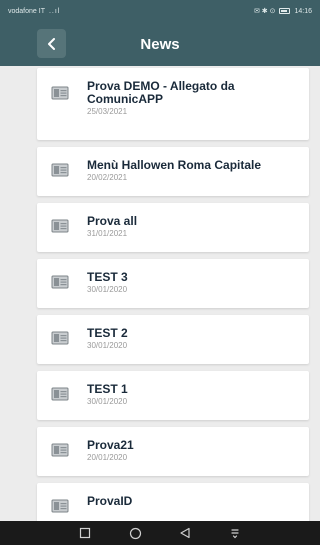 The width and height of the screenshot is (320, 545). Describe the element at coordinates (160, 11) in the screenshot. I see `status-bar: vodafone IT ..ıl ✉ ✱ ⊙ 14:16` at that location.